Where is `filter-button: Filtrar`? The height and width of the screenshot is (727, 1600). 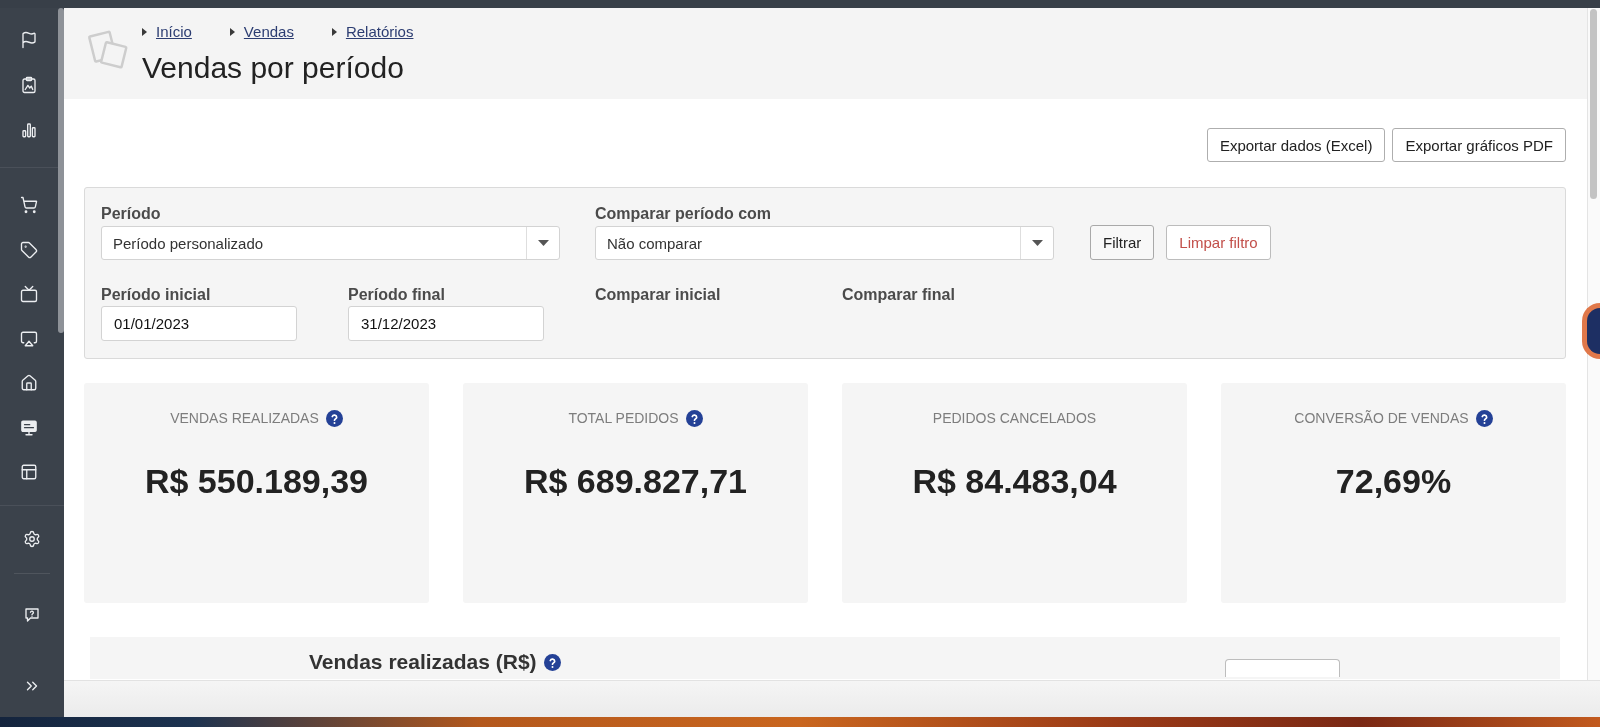
filter-button: Filtrar is located at coordinates (1122, 242).